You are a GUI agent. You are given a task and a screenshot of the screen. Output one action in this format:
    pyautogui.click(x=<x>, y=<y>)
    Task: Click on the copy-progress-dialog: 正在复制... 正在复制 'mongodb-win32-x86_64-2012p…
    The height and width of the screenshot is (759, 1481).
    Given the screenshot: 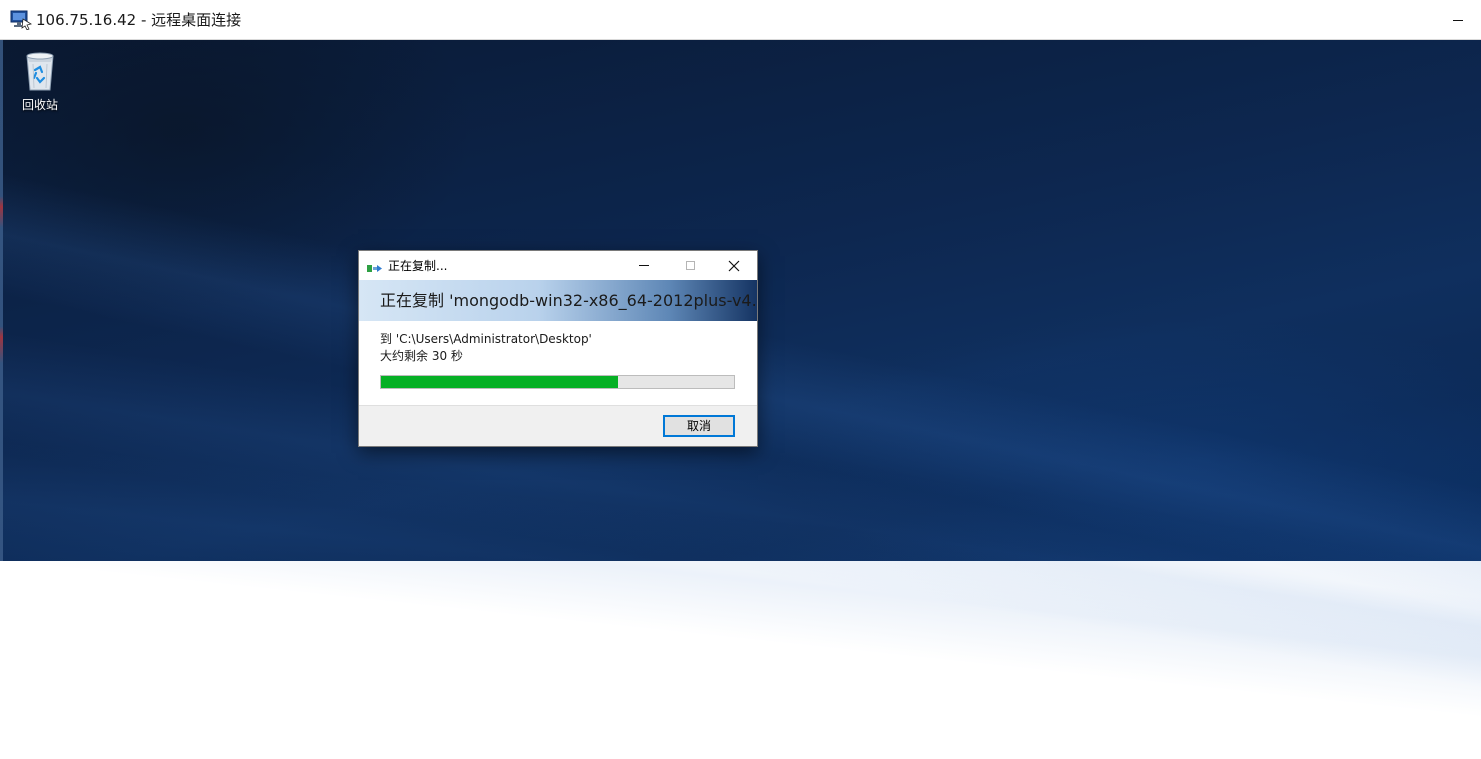 What is the action you would take?
    pyautogui.click(x=558, y=348)
    